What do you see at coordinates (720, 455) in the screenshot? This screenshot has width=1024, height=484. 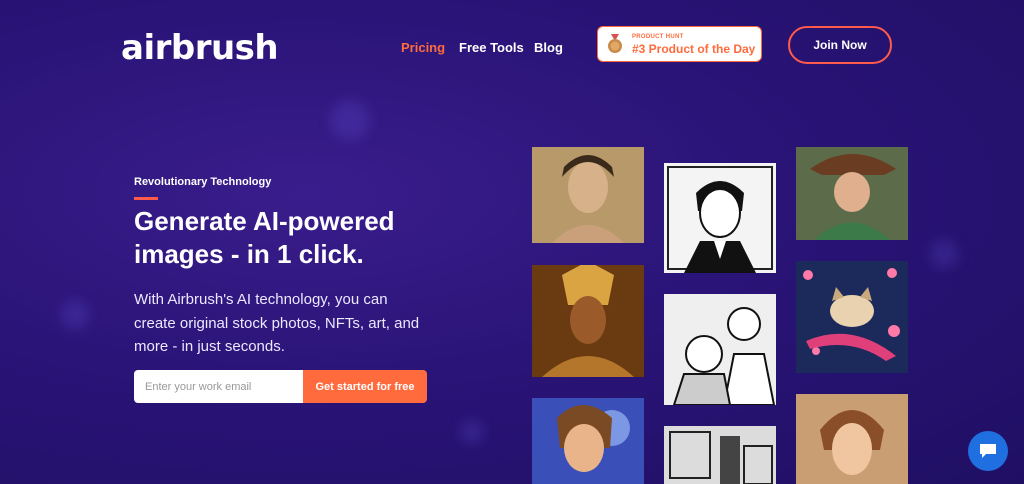 I see `gallery-image-sketch-interior` at bounding box center [720, 455].